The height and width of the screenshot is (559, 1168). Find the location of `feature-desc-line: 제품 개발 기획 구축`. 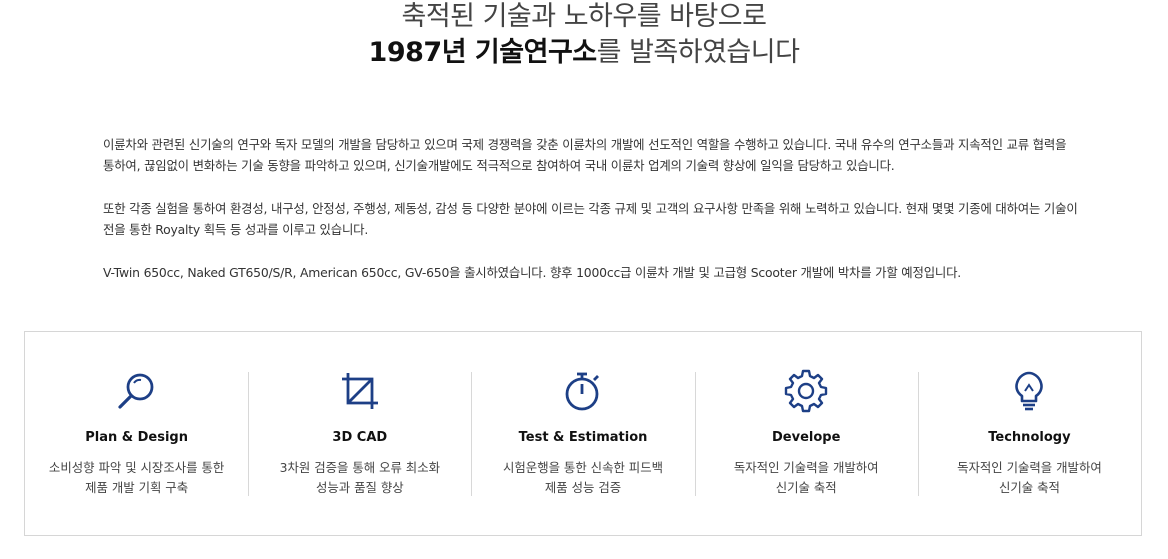

feature-desc-line: 제품 개발 기획 구축 is located at coordinates (137, 487).